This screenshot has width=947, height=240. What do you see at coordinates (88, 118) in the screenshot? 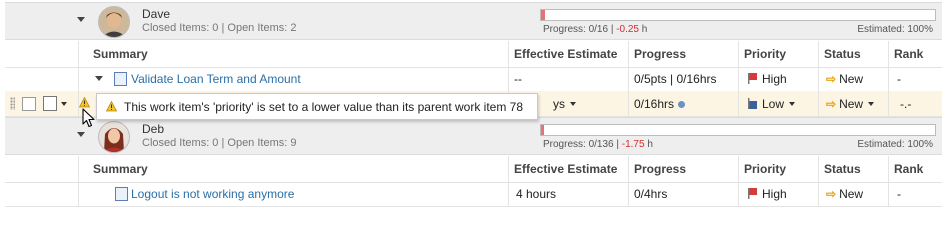
I see `mouse-pointer-icon` at bounding box center [88, 118].